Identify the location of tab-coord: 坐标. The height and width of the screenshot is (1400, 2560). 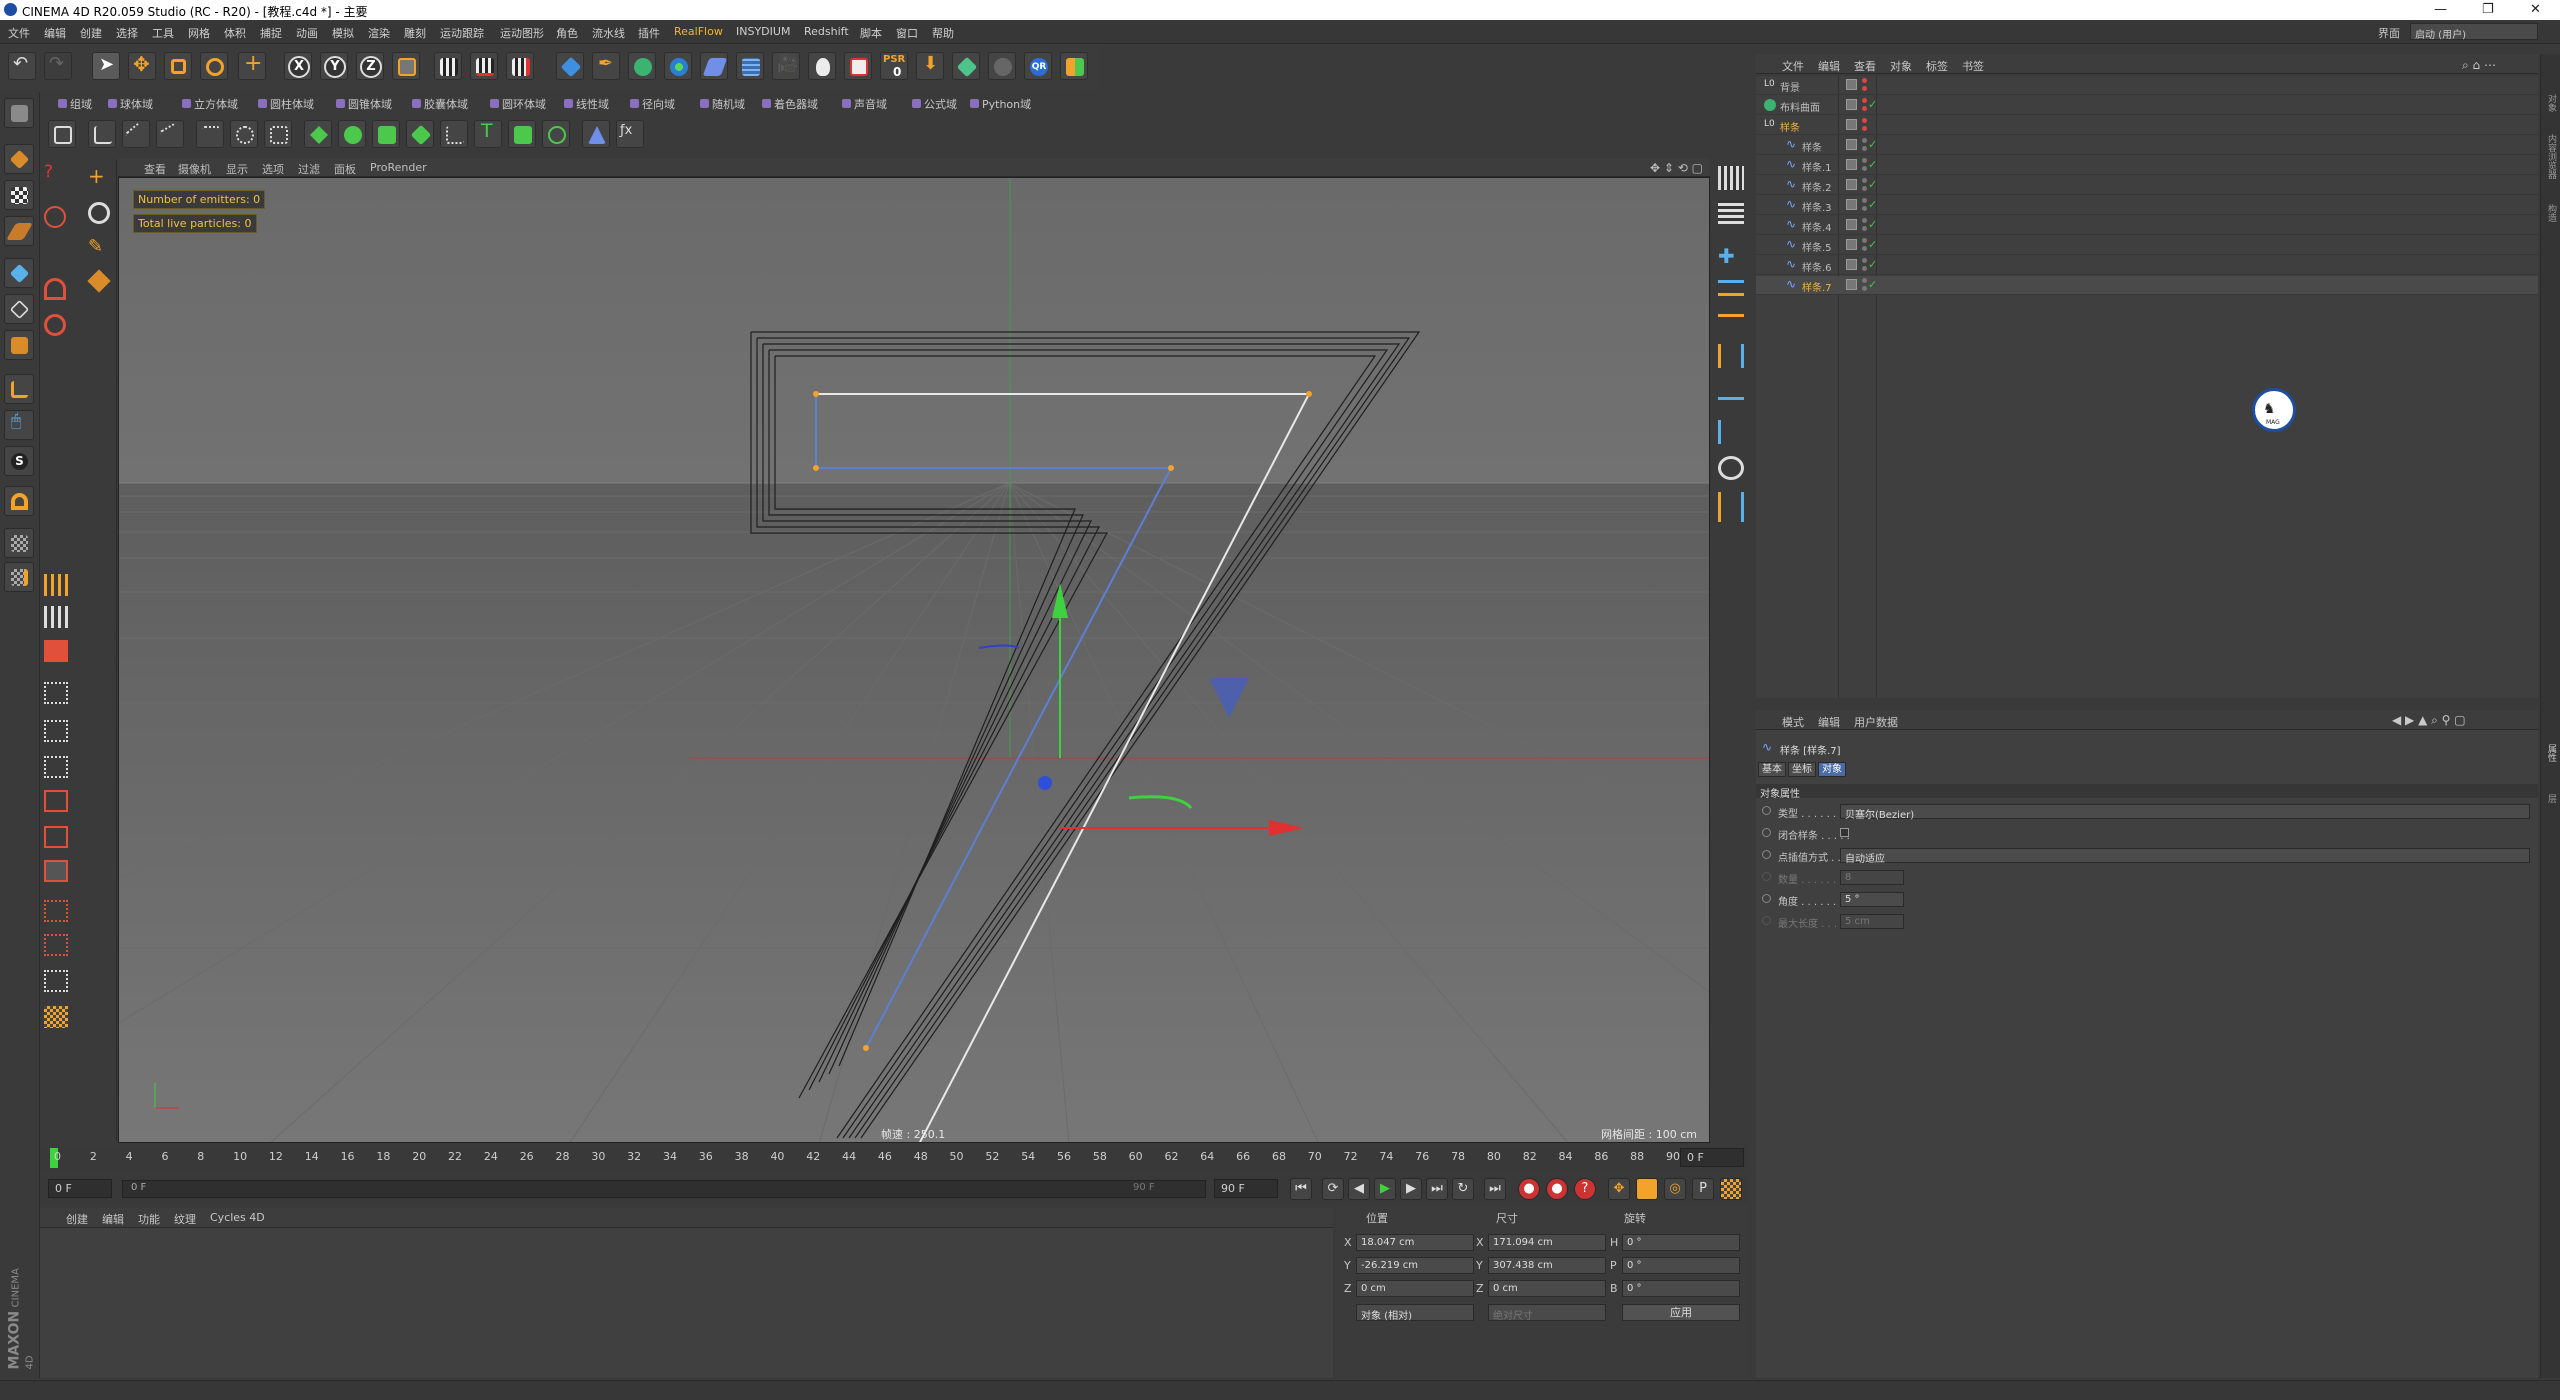
(1802, 769).